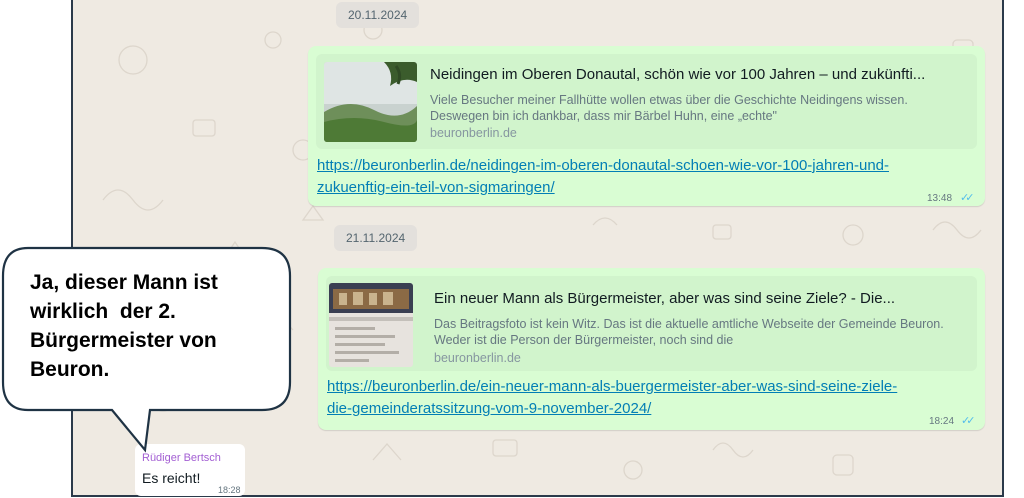 Image resolution: width=1024 pixels, height=498 pixels. What do you see at coordinates (436, 187) in the screenshot?
I see `message-link-line: zukuenftig-ein-teil-von-sigmaringen/` at bounding box center [436, 187].